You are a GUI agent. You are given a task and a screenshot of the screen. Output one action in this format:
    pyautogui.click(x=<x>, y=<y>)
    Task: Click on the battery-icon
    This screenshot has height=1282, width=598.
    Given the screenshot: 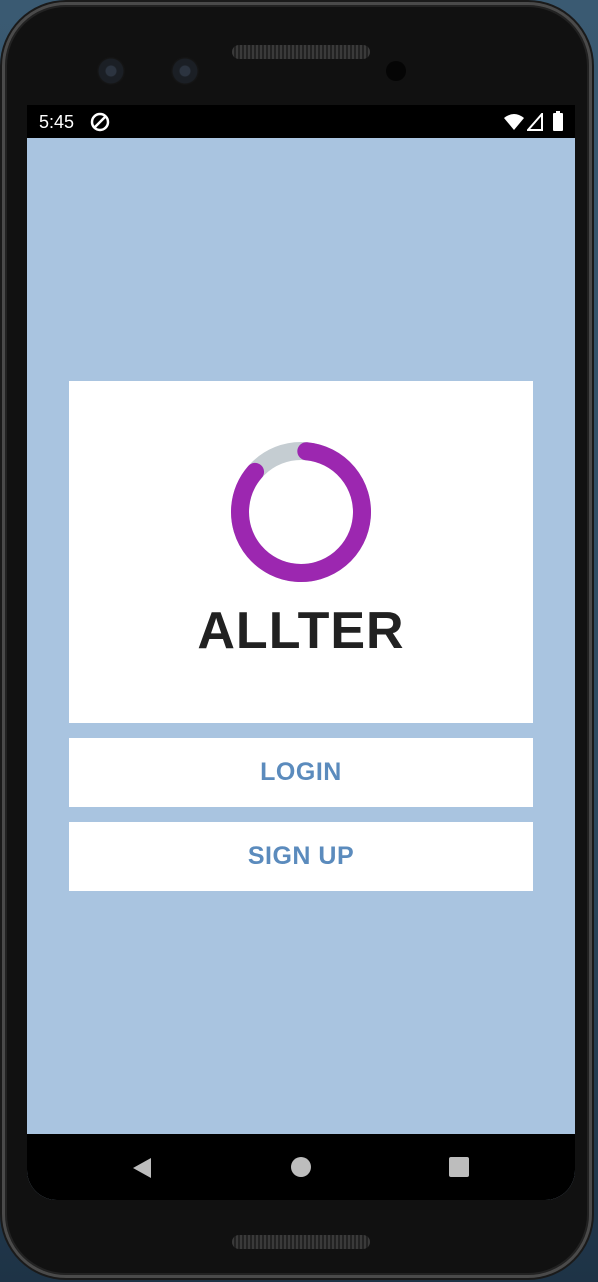 What is the action you would take?
    pyautogui.click(x=558, y=121)
    